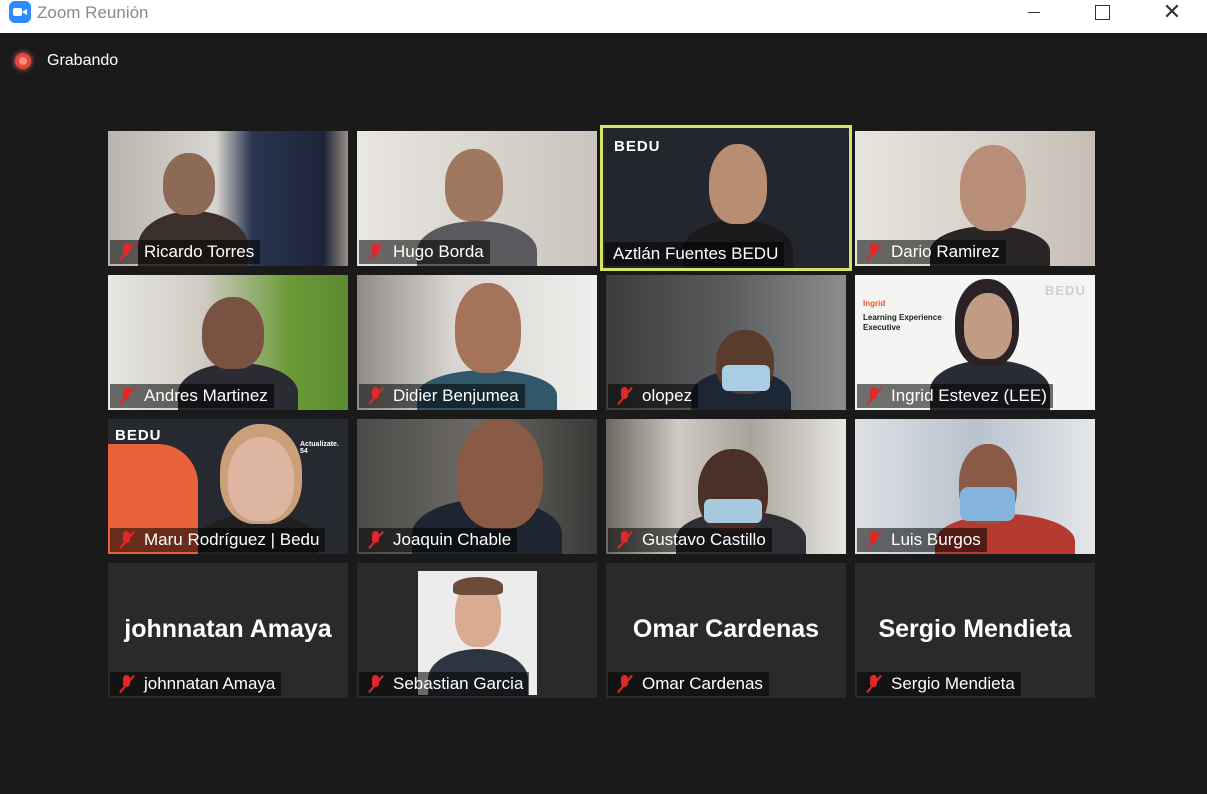 The width and height of the screenshot is (1207, 794). I want to click on participant-label: Dario Ramirez, so click(931, 252).